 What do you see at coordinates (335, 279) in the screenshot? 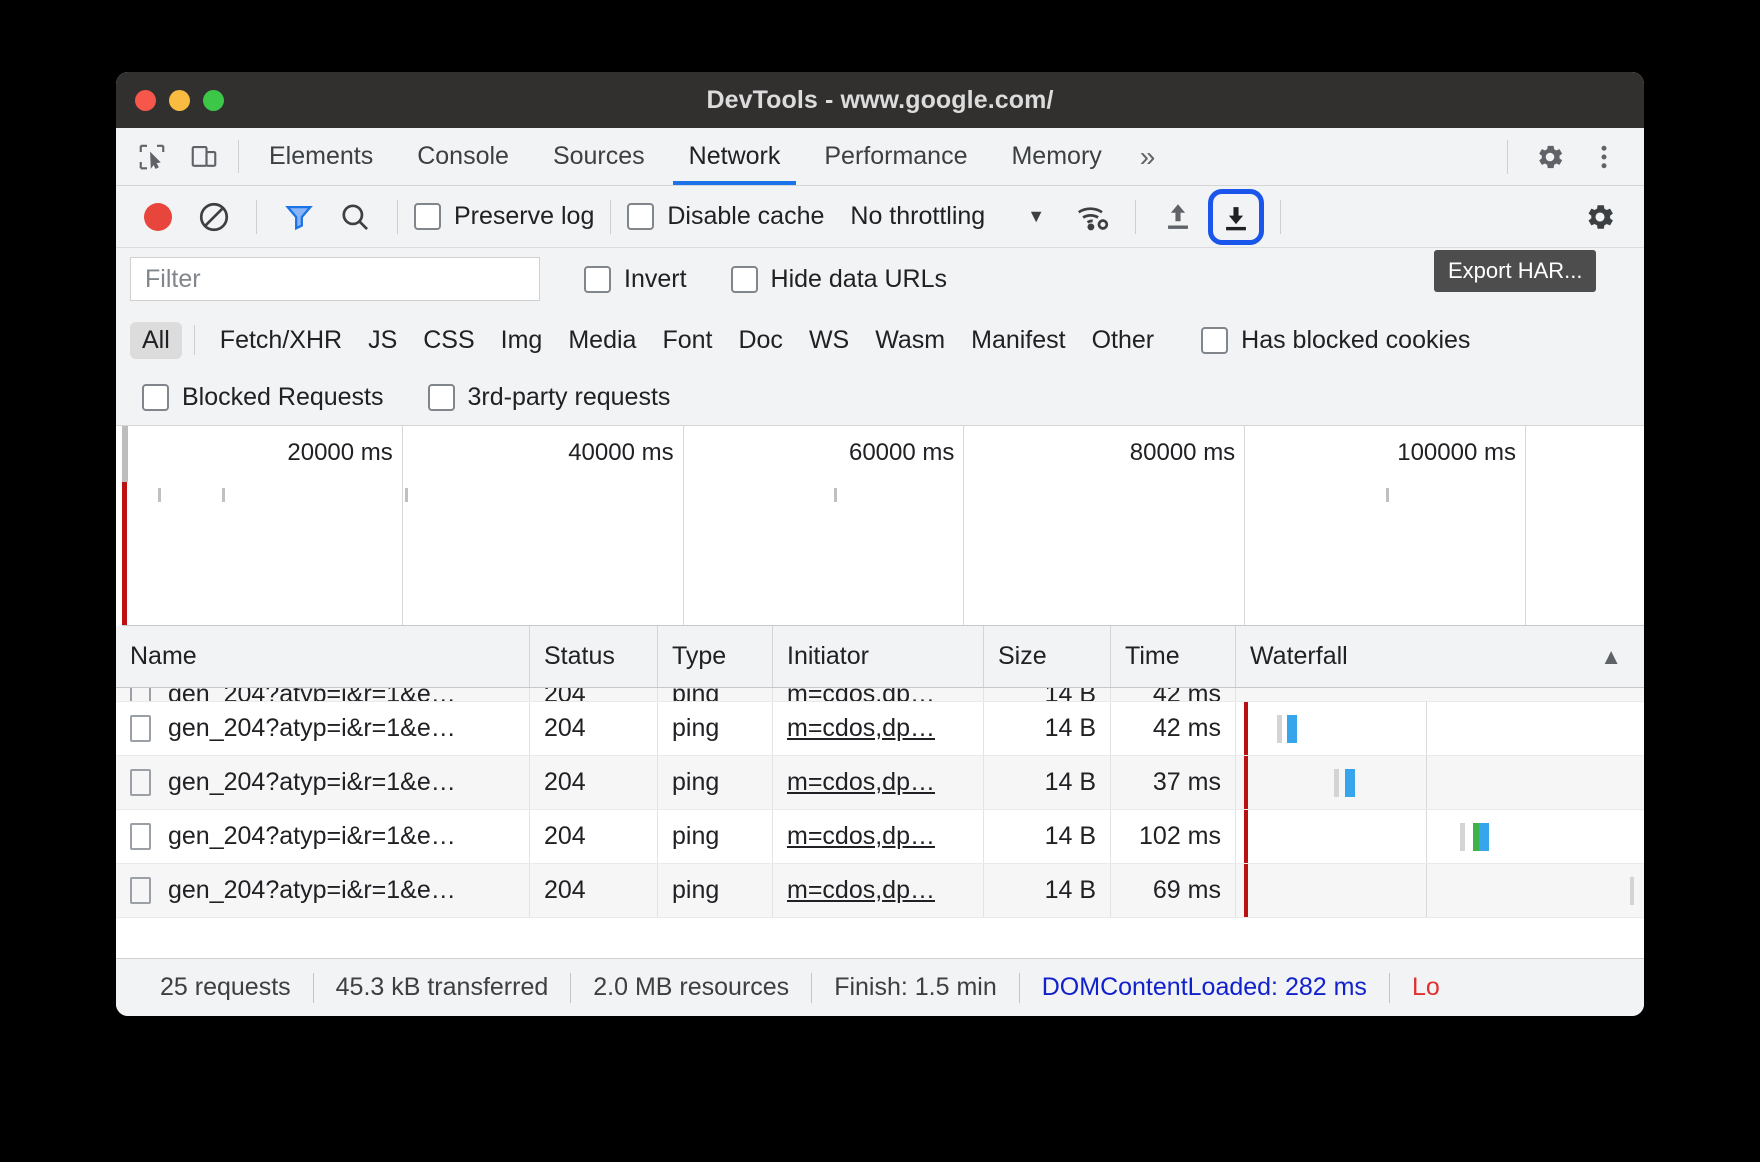
I see `filter-input: Filter` at bounding box center [335, 279].